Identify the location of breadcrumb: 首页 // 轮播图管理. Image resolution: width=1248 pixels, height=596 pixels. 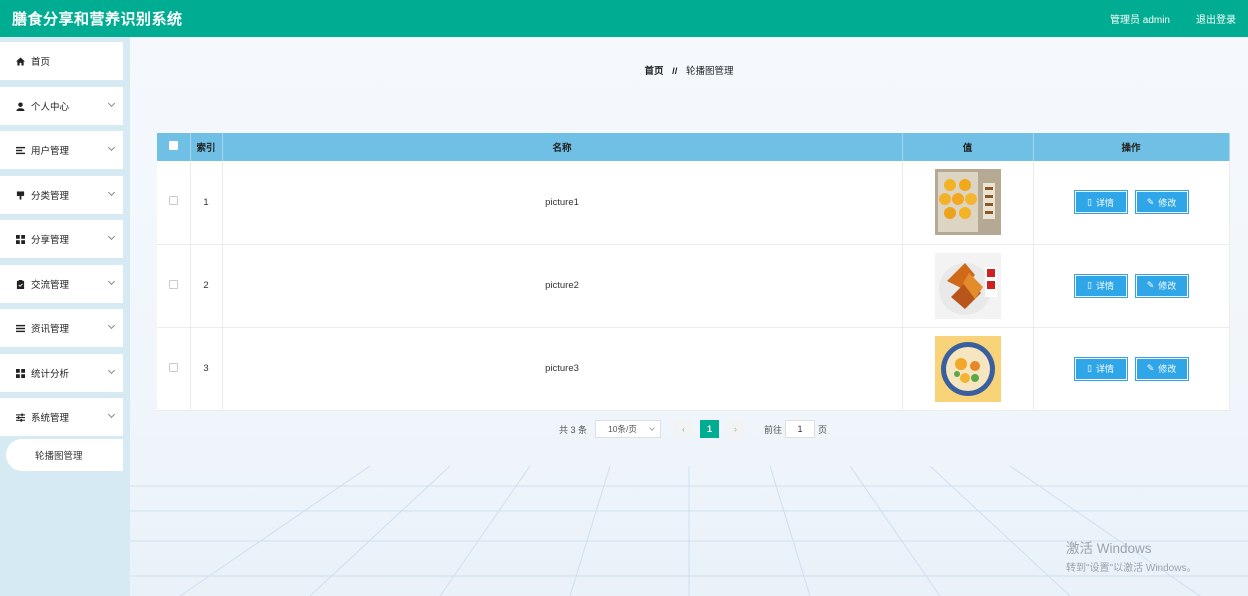
(689, 70).